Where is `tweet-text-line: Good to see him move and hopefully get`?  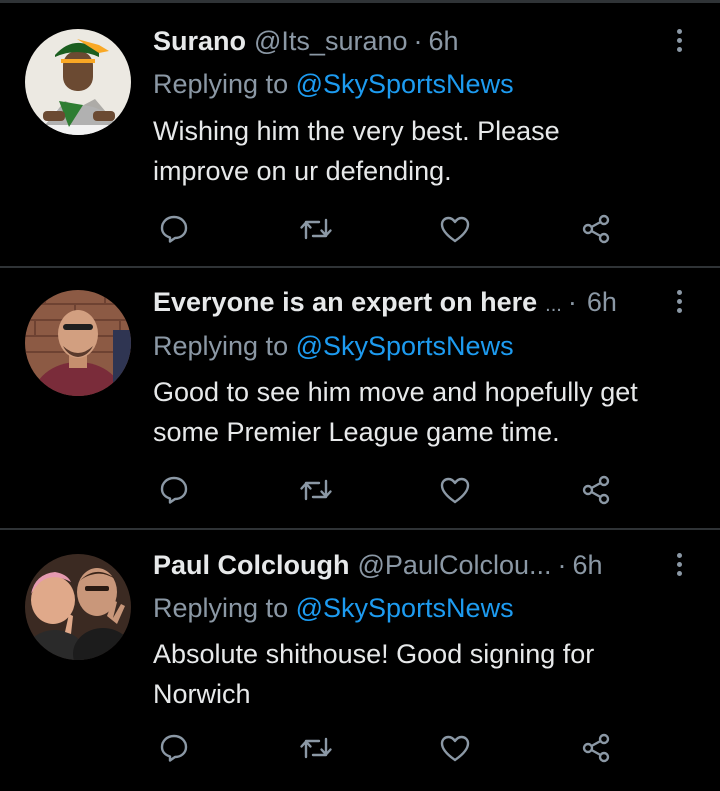
tweet-text-line: Good to see him move and hopefully get is located at coordinates (395, 392).